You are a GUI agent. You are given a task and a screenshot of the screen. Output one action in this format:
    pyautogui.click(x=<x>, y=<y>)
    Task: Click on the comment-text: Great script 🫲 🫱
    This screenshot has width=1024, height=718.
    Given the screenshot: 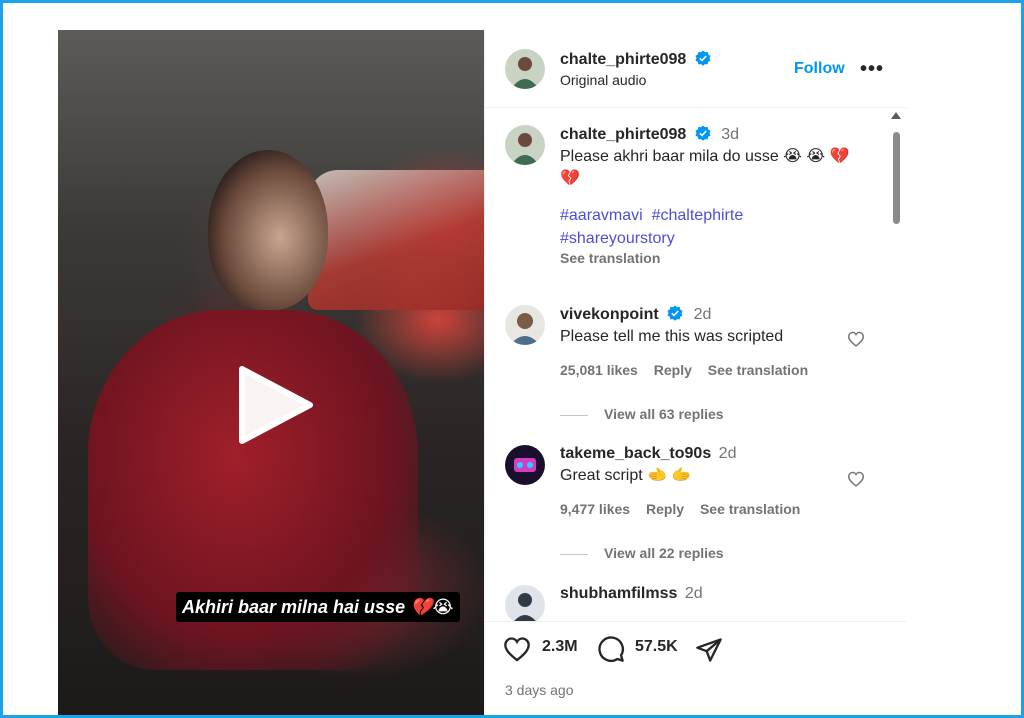 What is the action you would take?
    pyautogui.click(x=626, y=475)
    